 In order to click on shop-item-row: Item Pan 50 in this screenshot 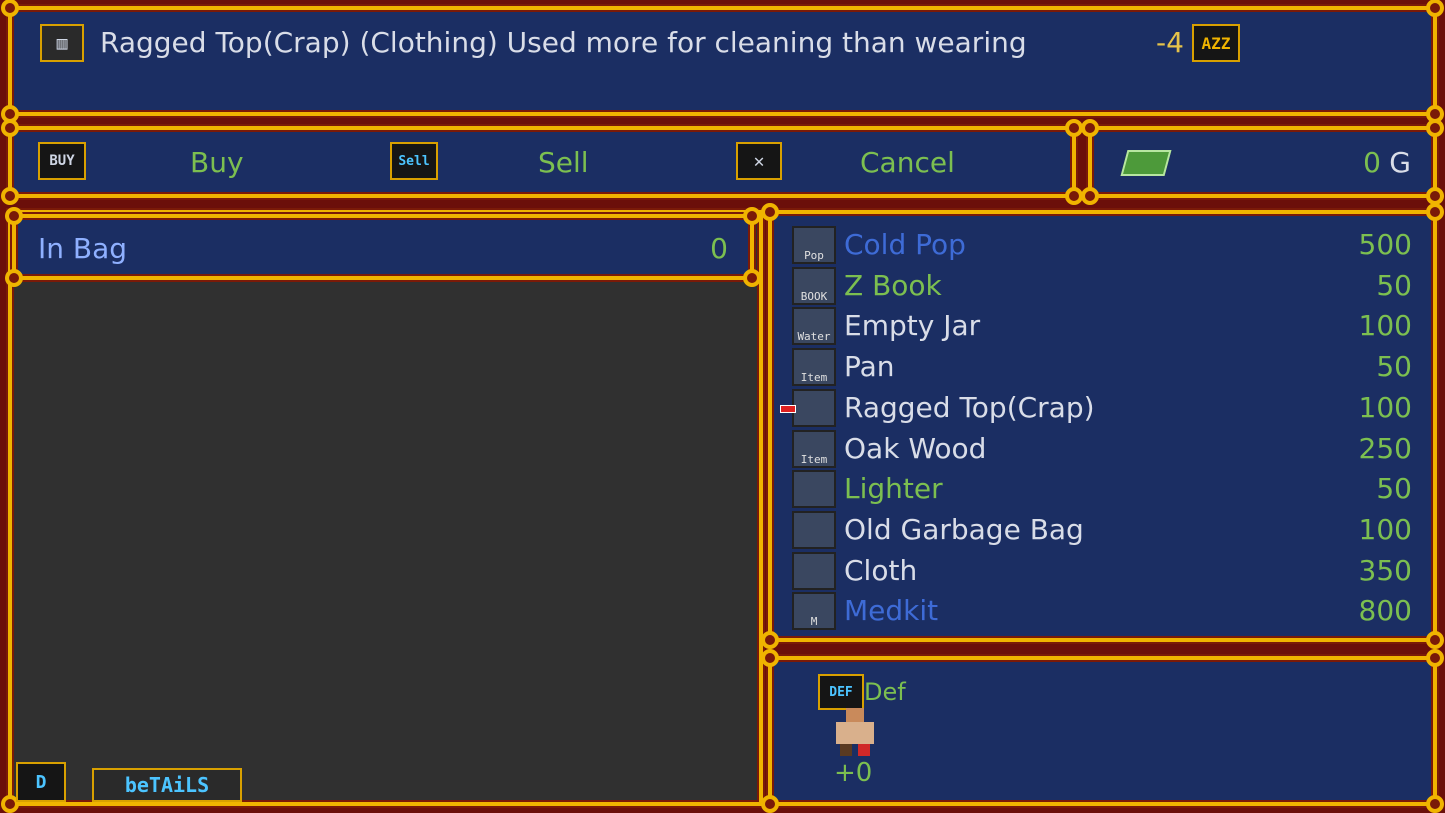, I will do `click(1102, 368)`.